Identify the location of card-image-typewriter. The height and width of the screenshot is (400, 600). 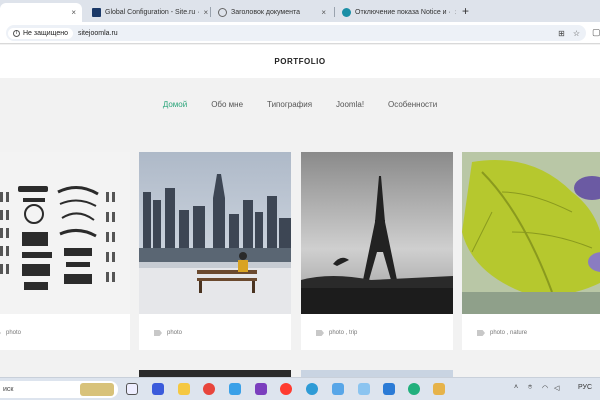
(65, 233).